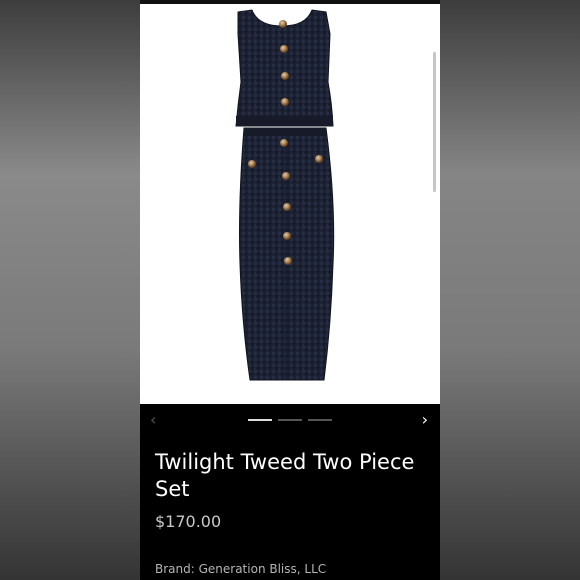  I want to click on image-carousel-controls: ‹ ›, so click(290, 420).